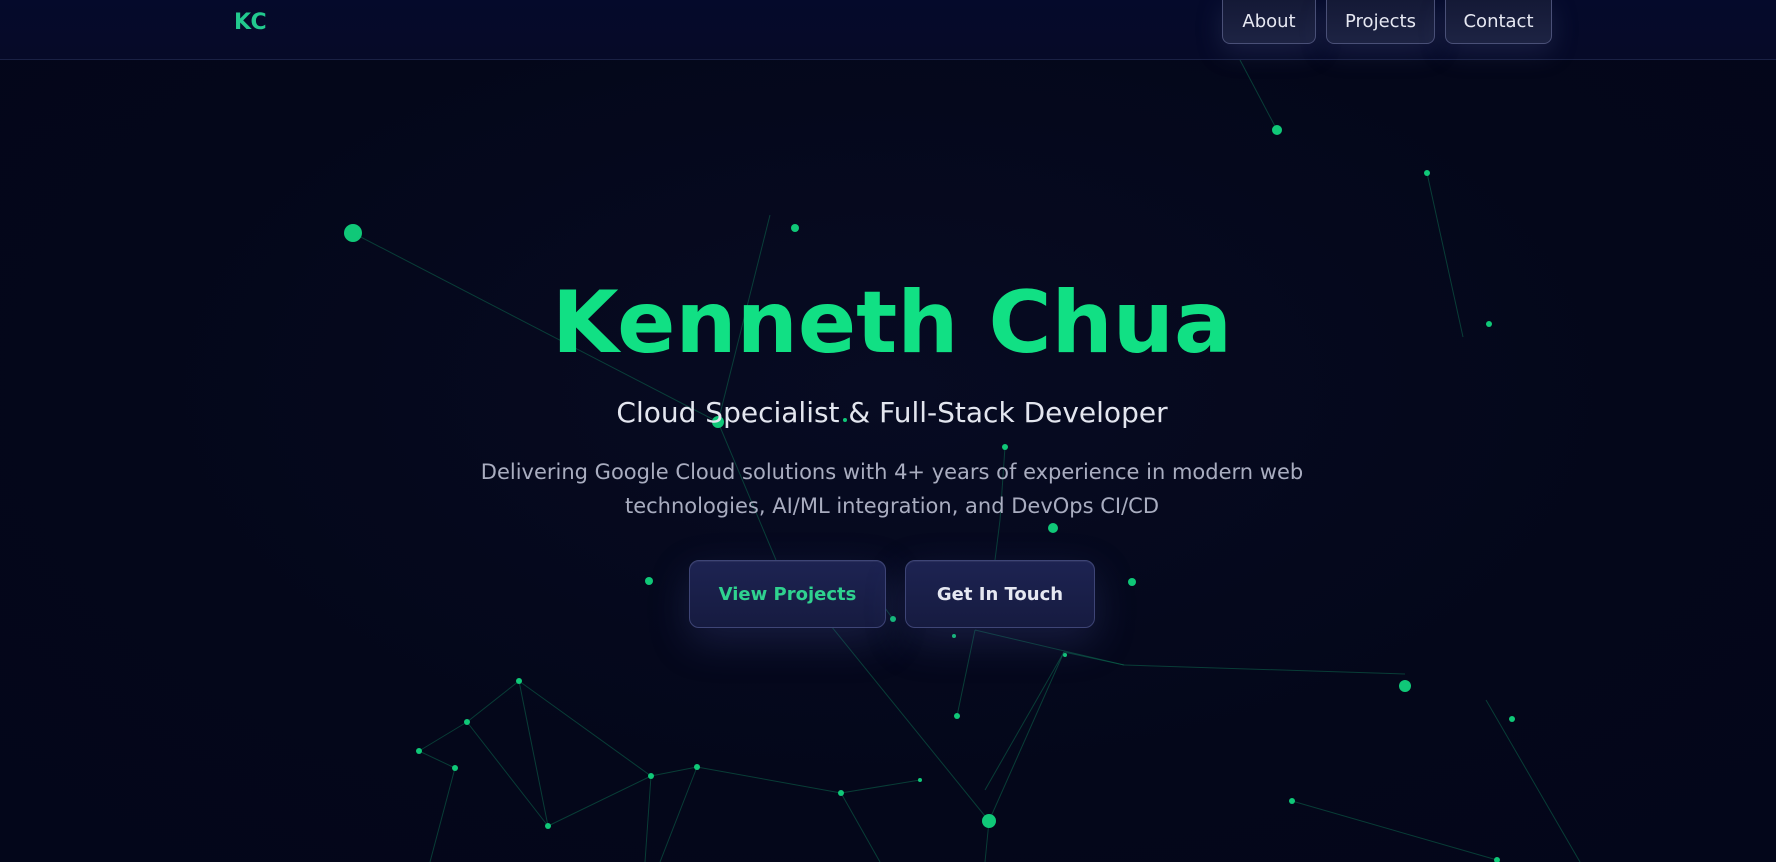  I want to click on hero-title: Kenneth Chua, so click(892, 323).